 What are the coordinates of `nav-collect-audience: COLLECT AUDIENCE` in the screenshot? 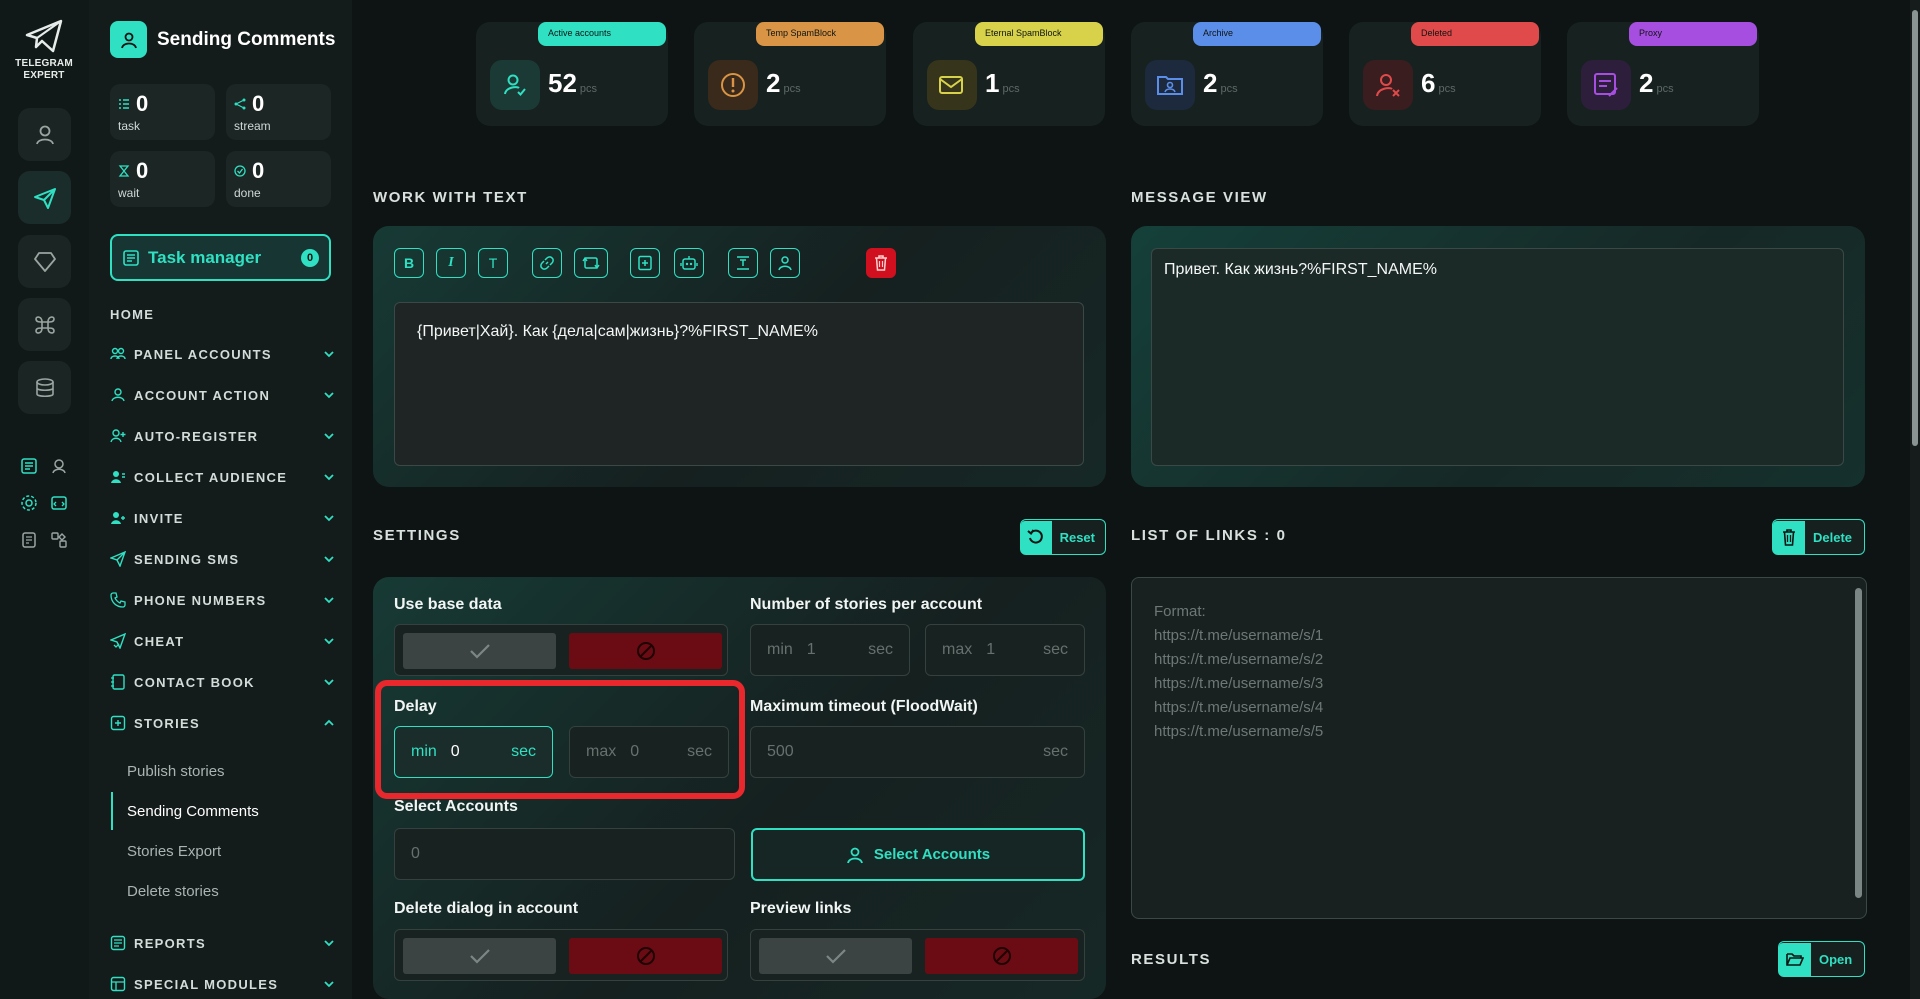 It's located at (223, 477).